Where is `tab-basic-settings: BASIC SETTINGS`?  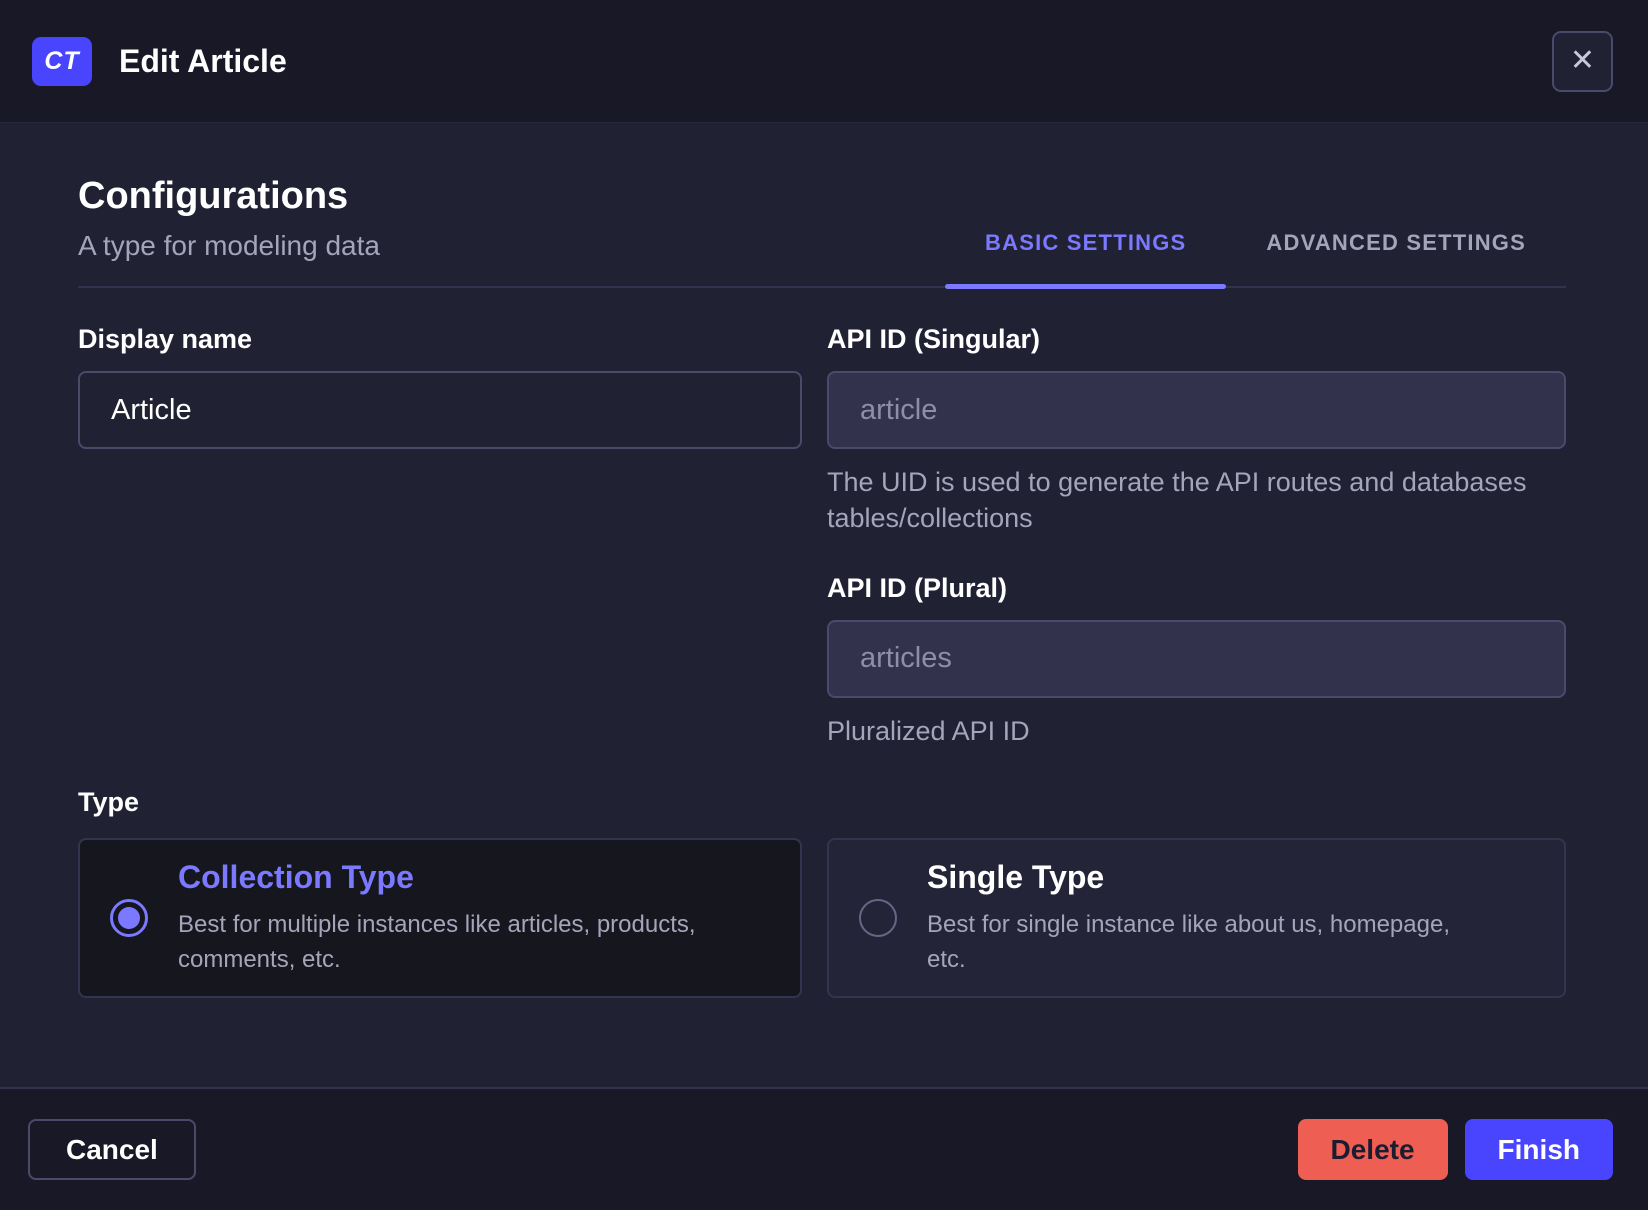 tab-basic-settings: BASIC SETTINGS is located at coordinates (1086, 259).